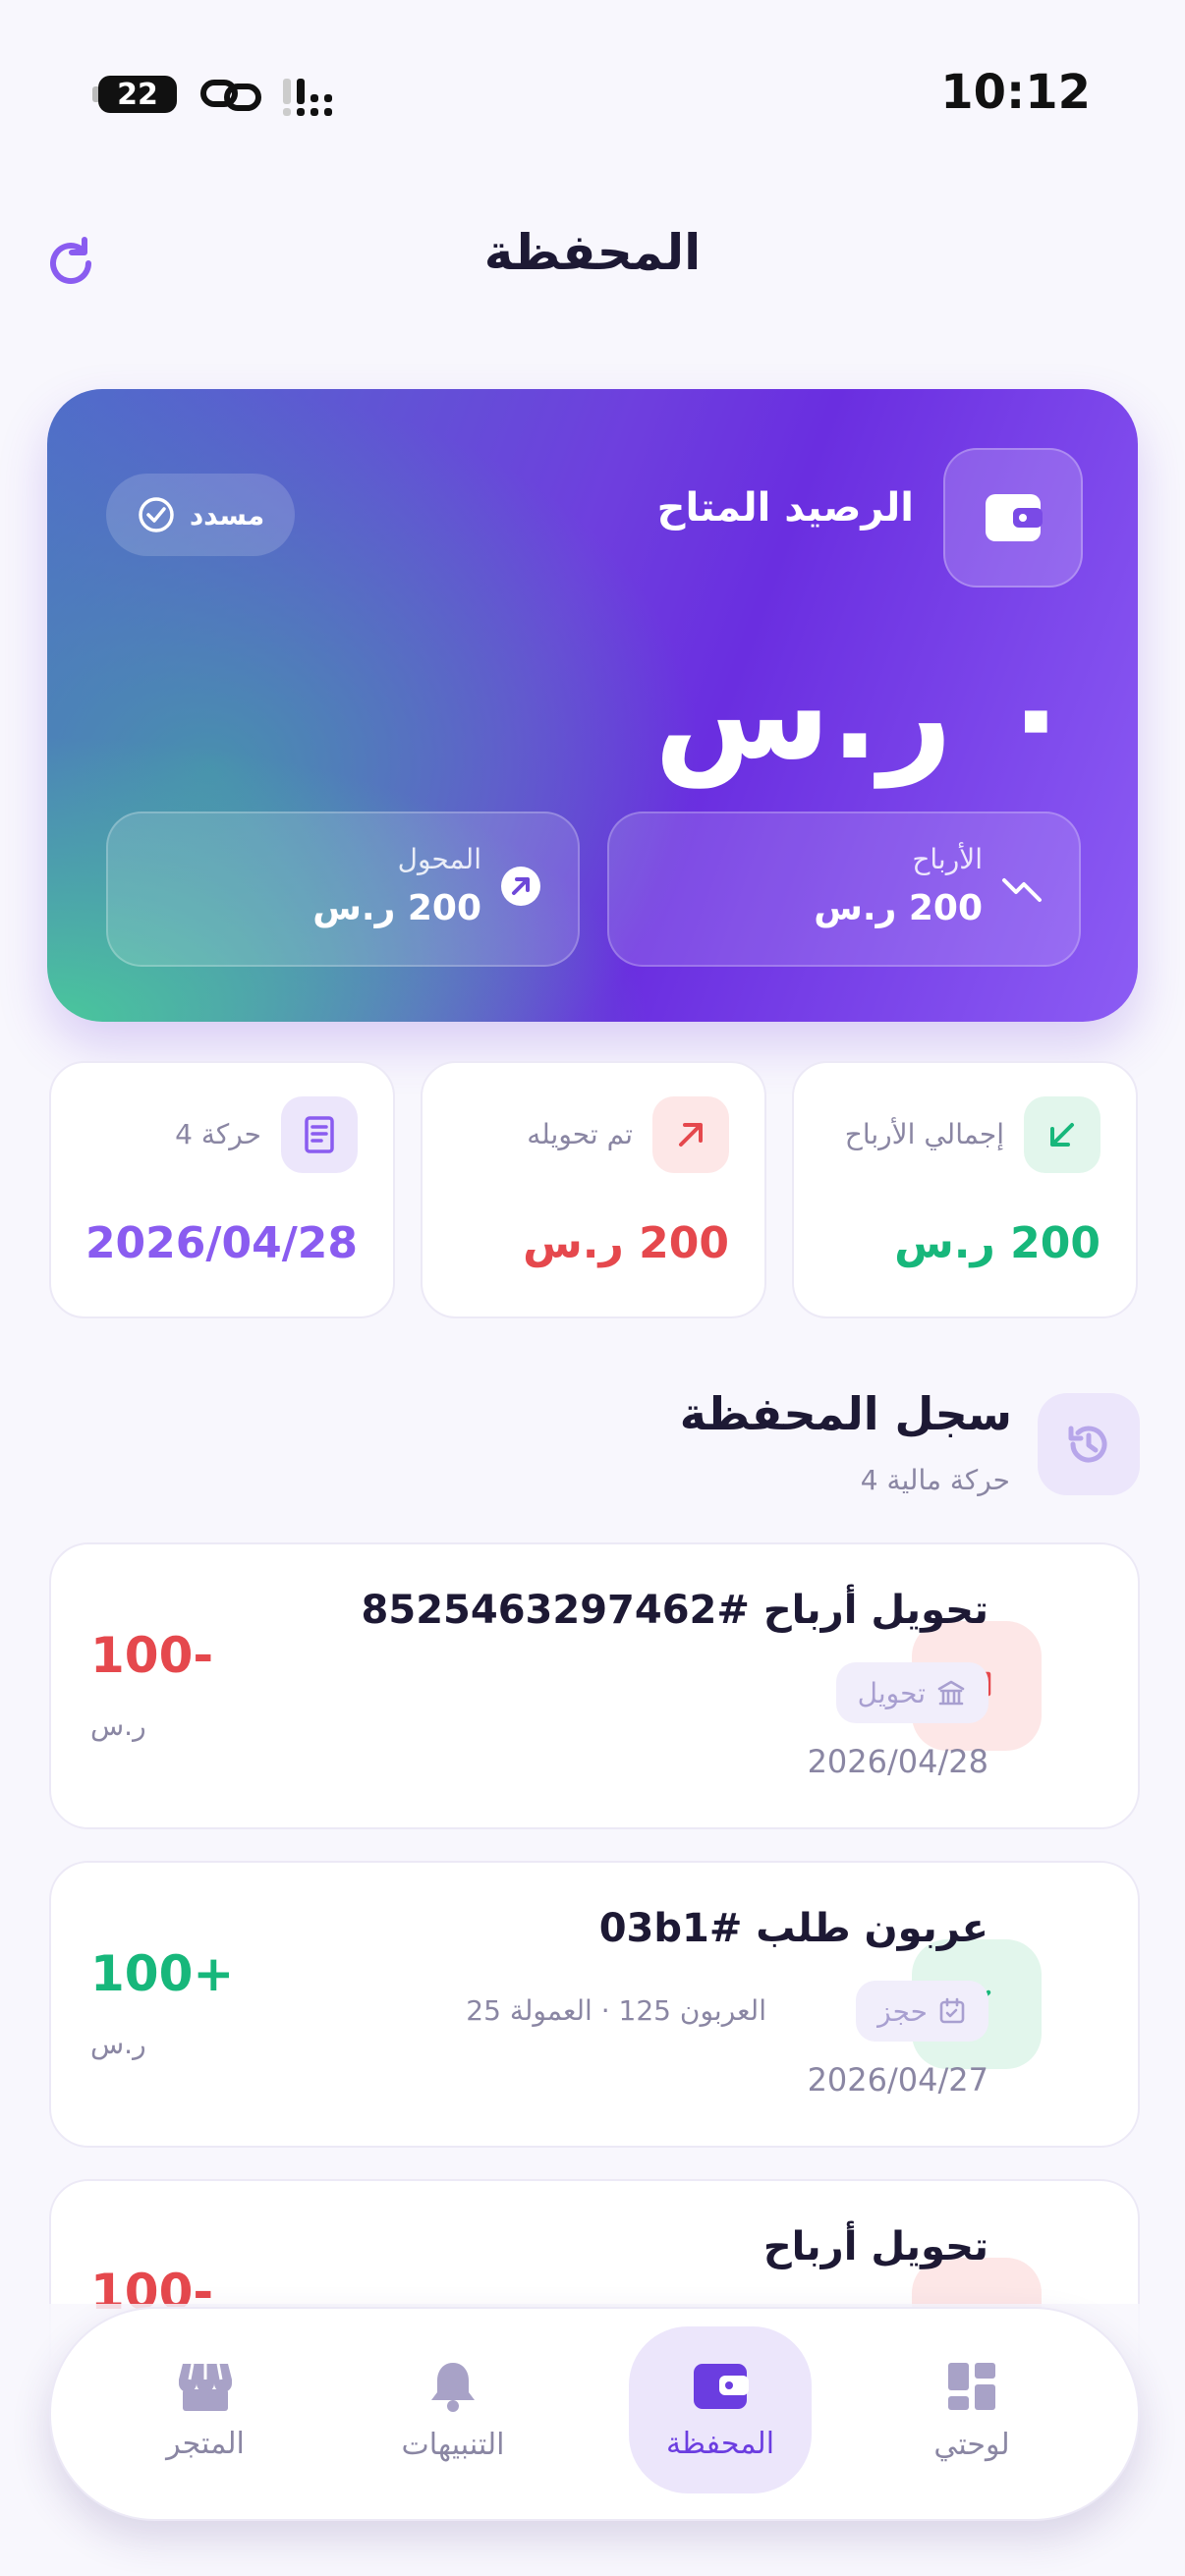  I want to click on verified-label: مسدد, so click(227, 515).